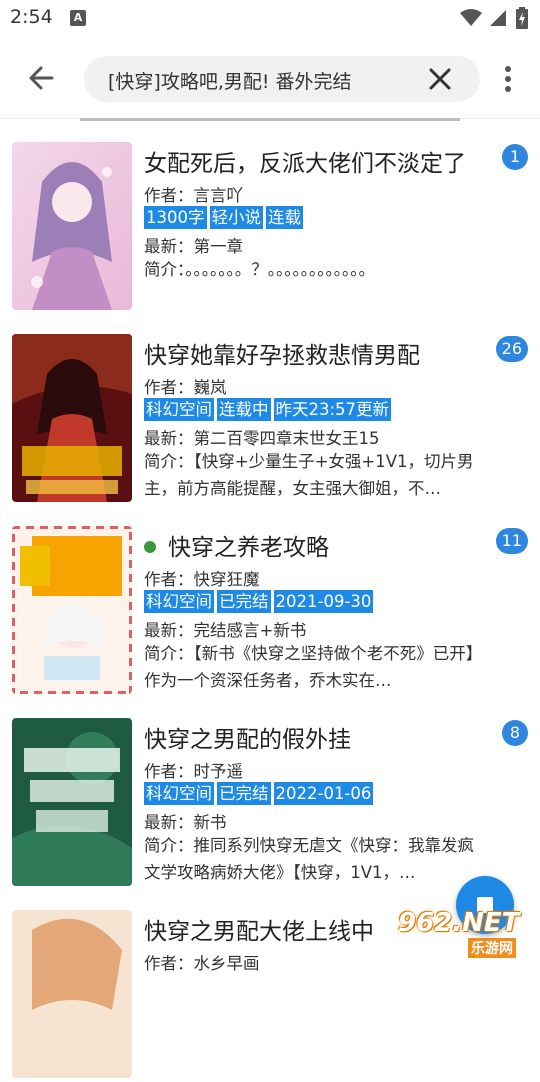 The width and height of the screenshot is (540, 1082). Describe the element at coordinates (259, 269) in the screenshot. I see `book-intro: 简介：。。。。。。。？。。。。。。。。。。。。` at that location.